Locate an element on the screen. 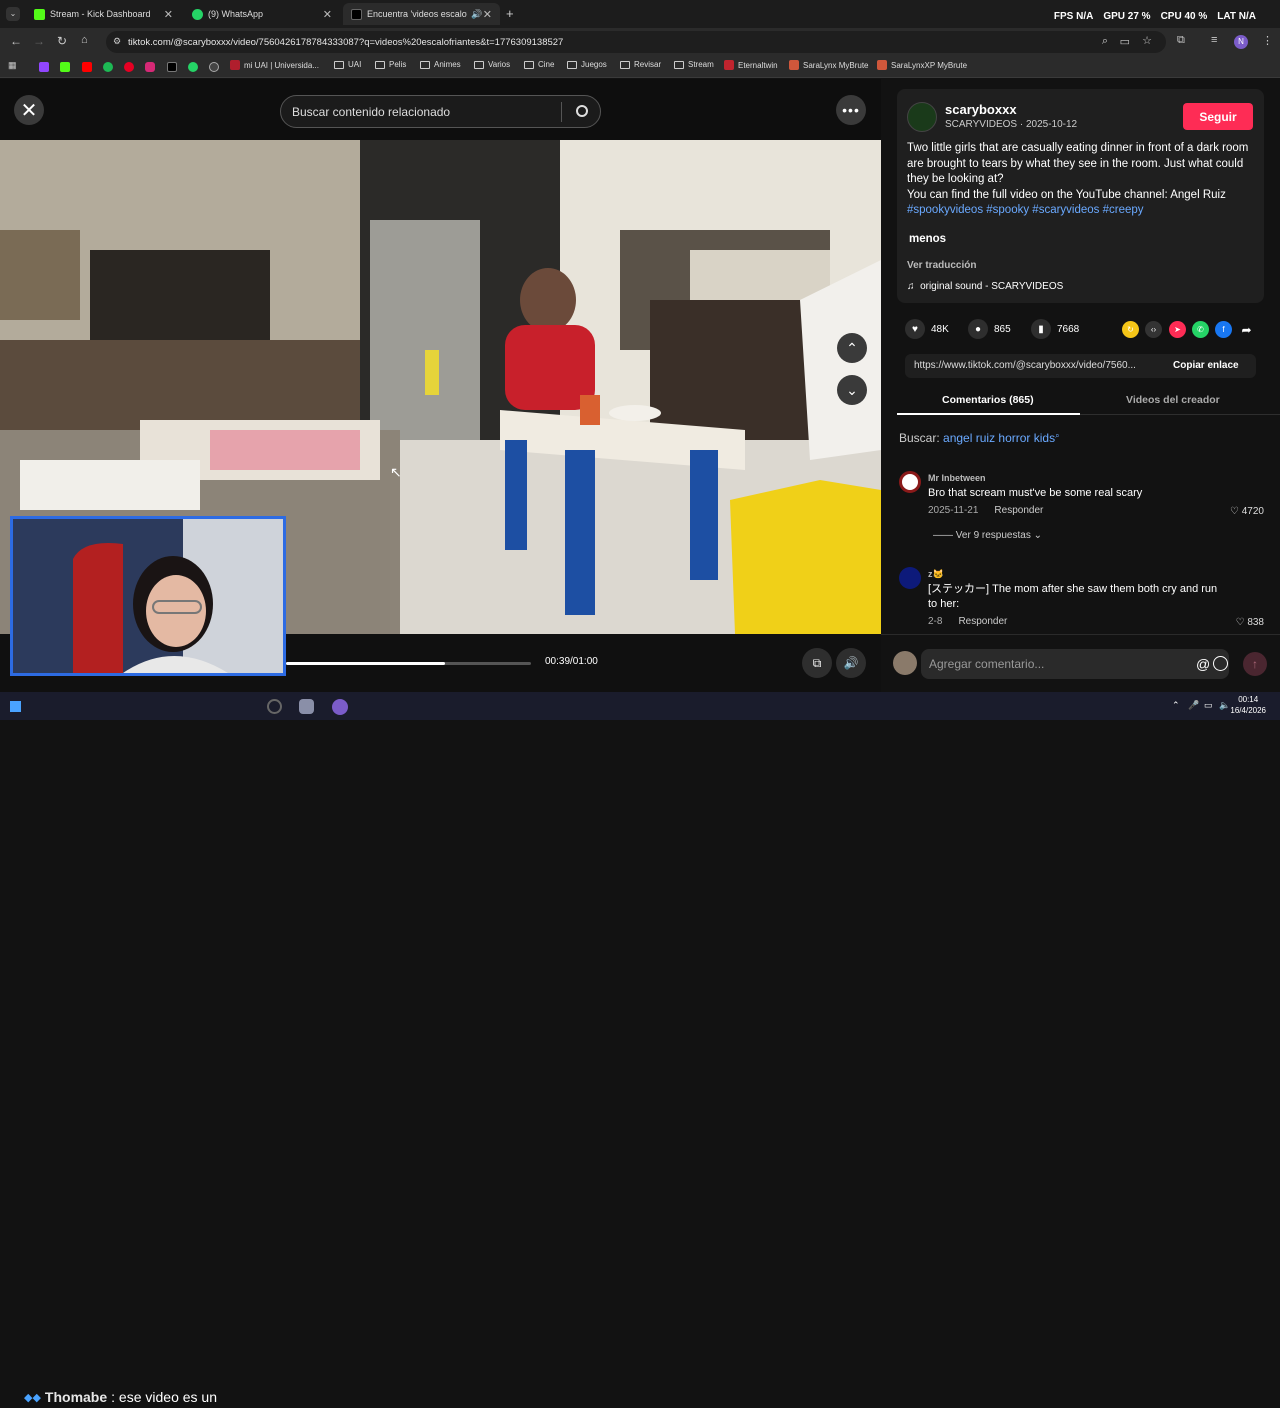 The width and height of the screenshot is (1280, 1408). comment-like: ♡ 4720 is located at coordinates (1247, 511).